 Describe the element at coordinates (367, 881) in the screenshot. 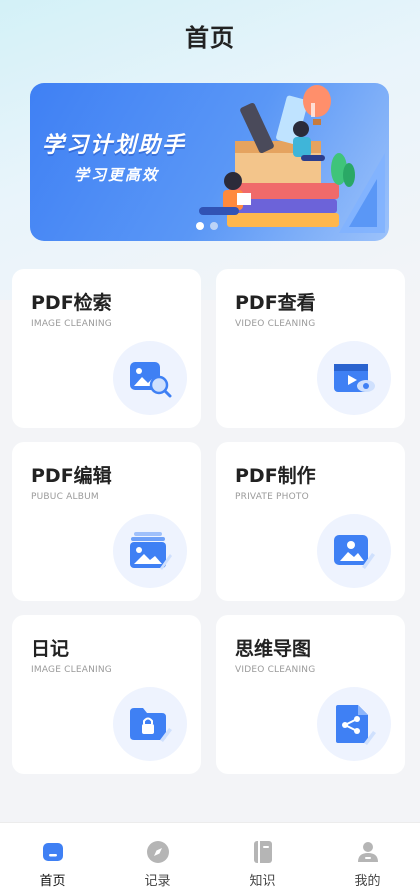

I see `tab-label: 我的` at that location.